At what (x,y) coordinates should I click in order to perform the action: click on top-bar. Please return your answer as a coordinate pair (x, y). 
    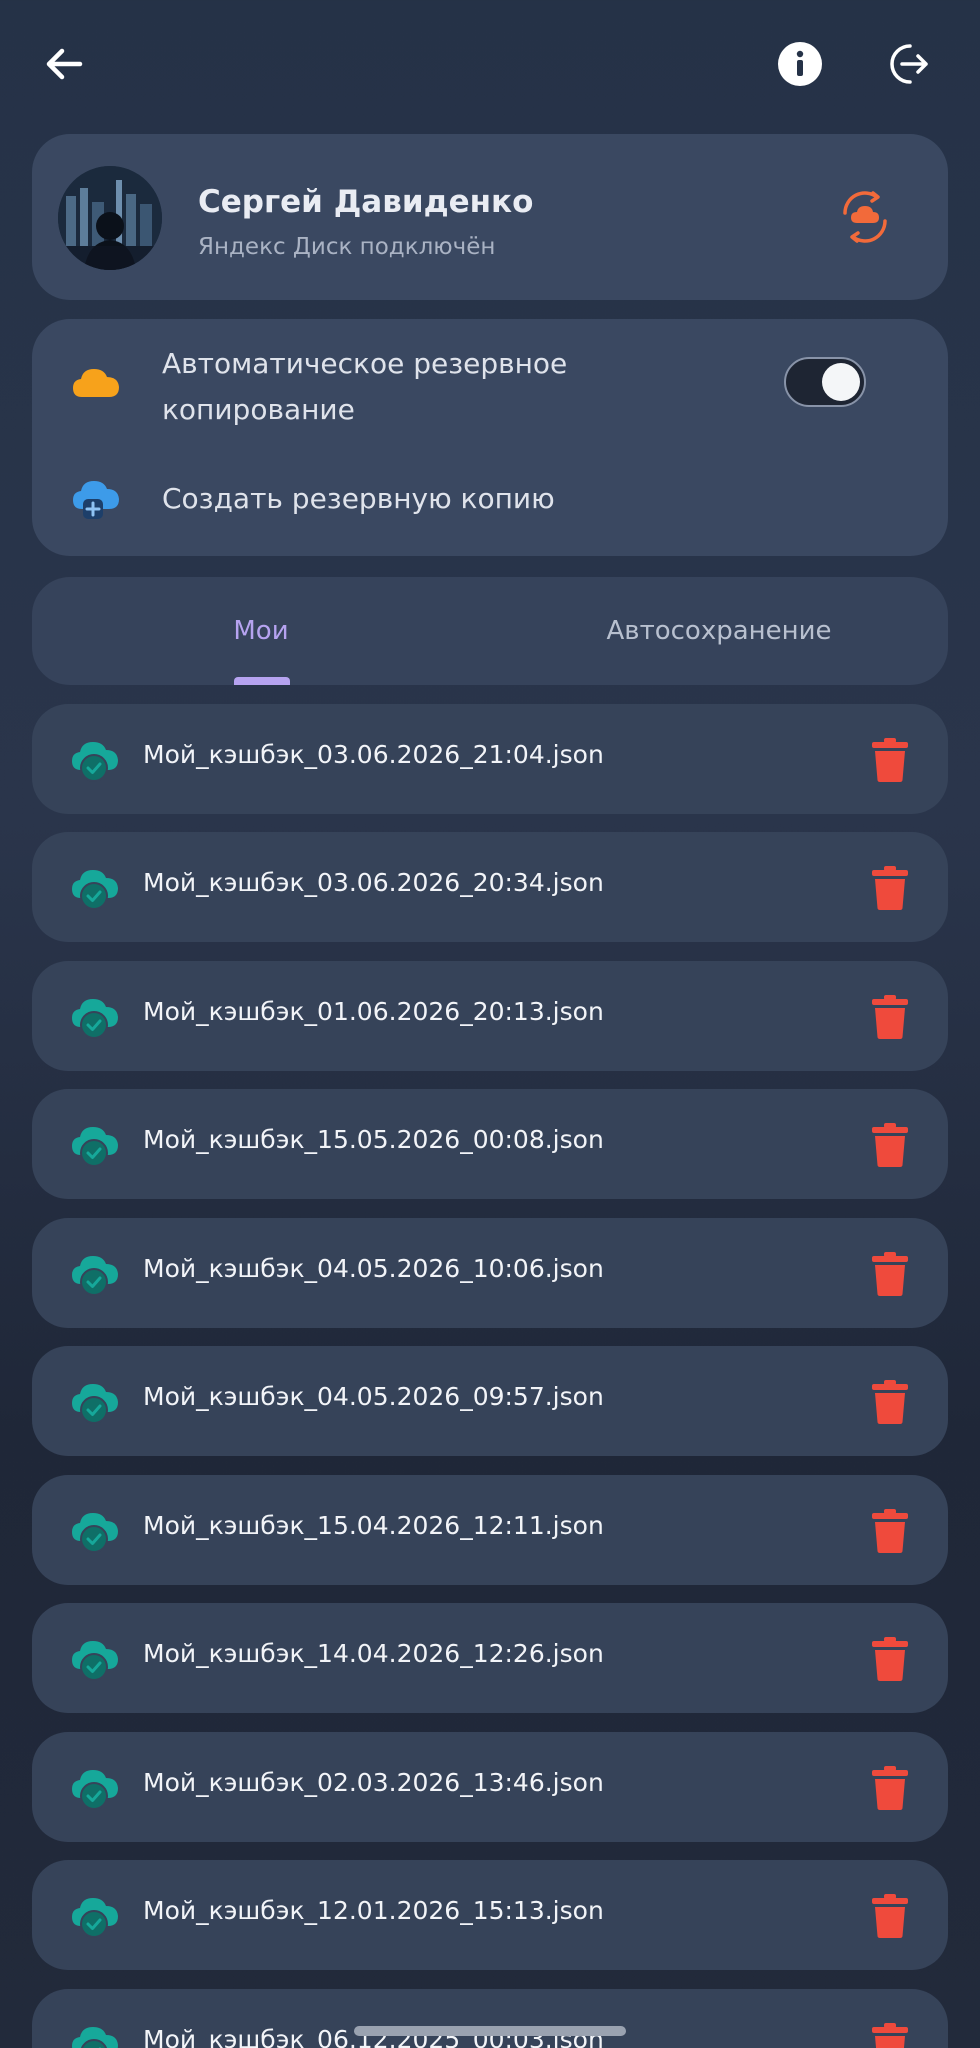
    Looking at the image, I should click on (490, 62).